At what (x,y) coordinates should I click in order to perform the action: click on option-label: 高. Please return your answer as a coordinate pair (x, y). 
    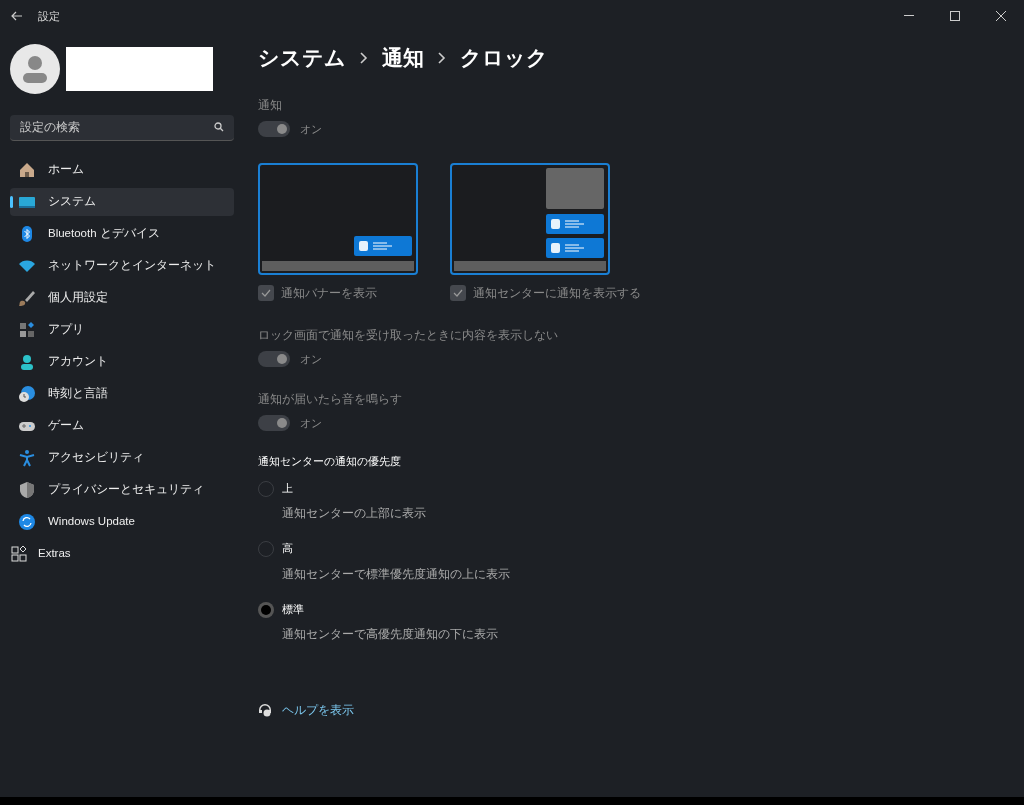
    Looking at the image, I should click on (288, 548).